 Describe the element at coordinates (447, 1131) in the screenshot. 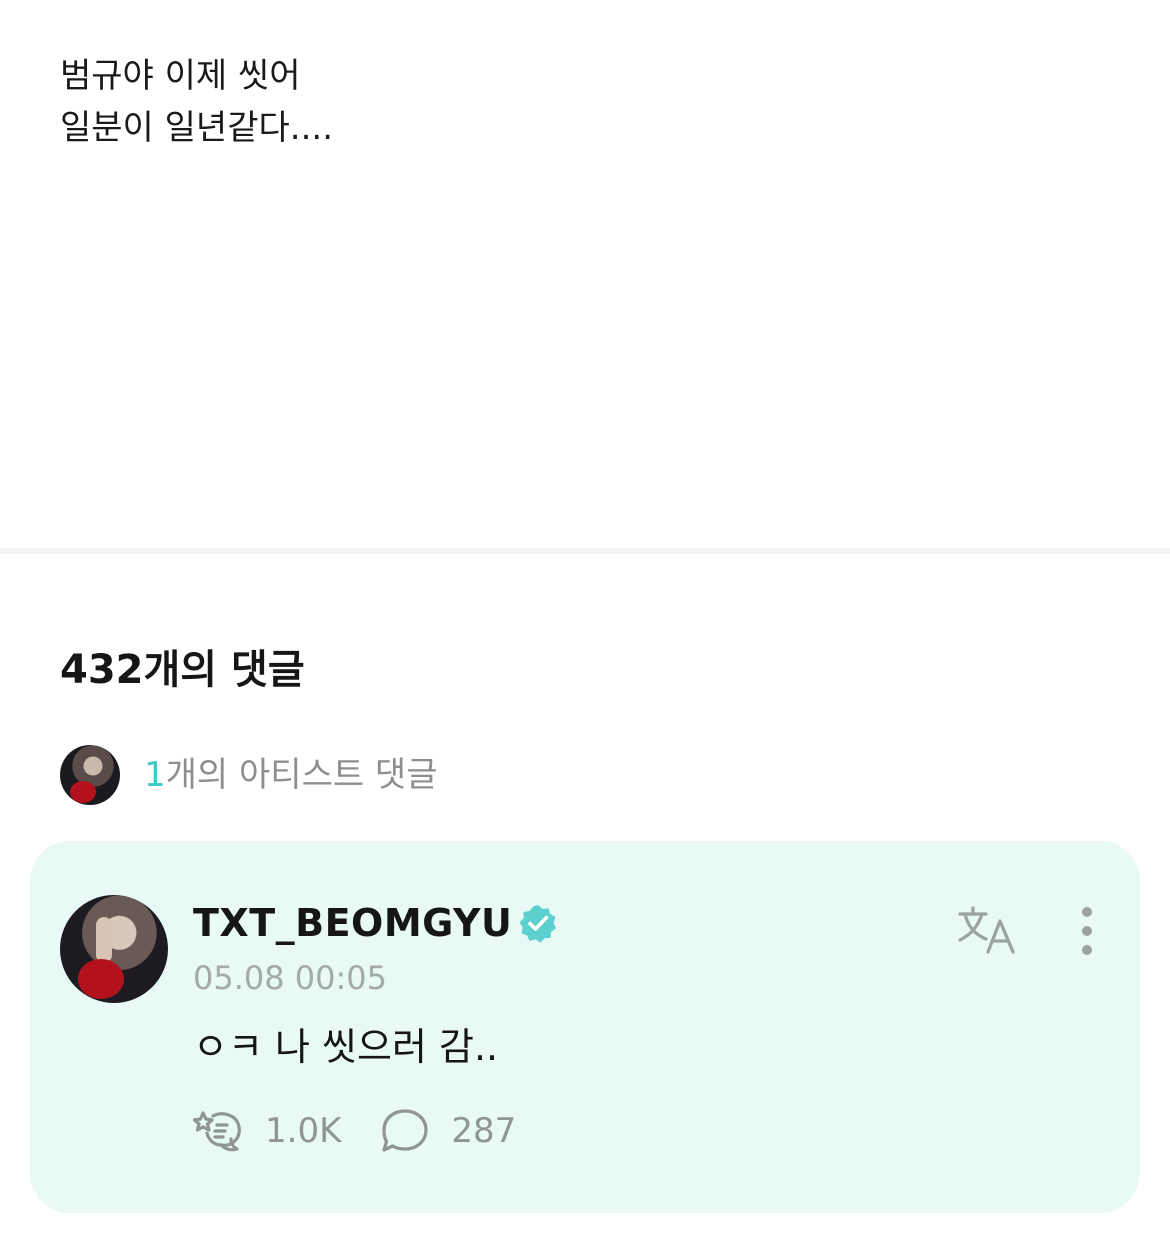

I see `reply-action: 287` at that location.